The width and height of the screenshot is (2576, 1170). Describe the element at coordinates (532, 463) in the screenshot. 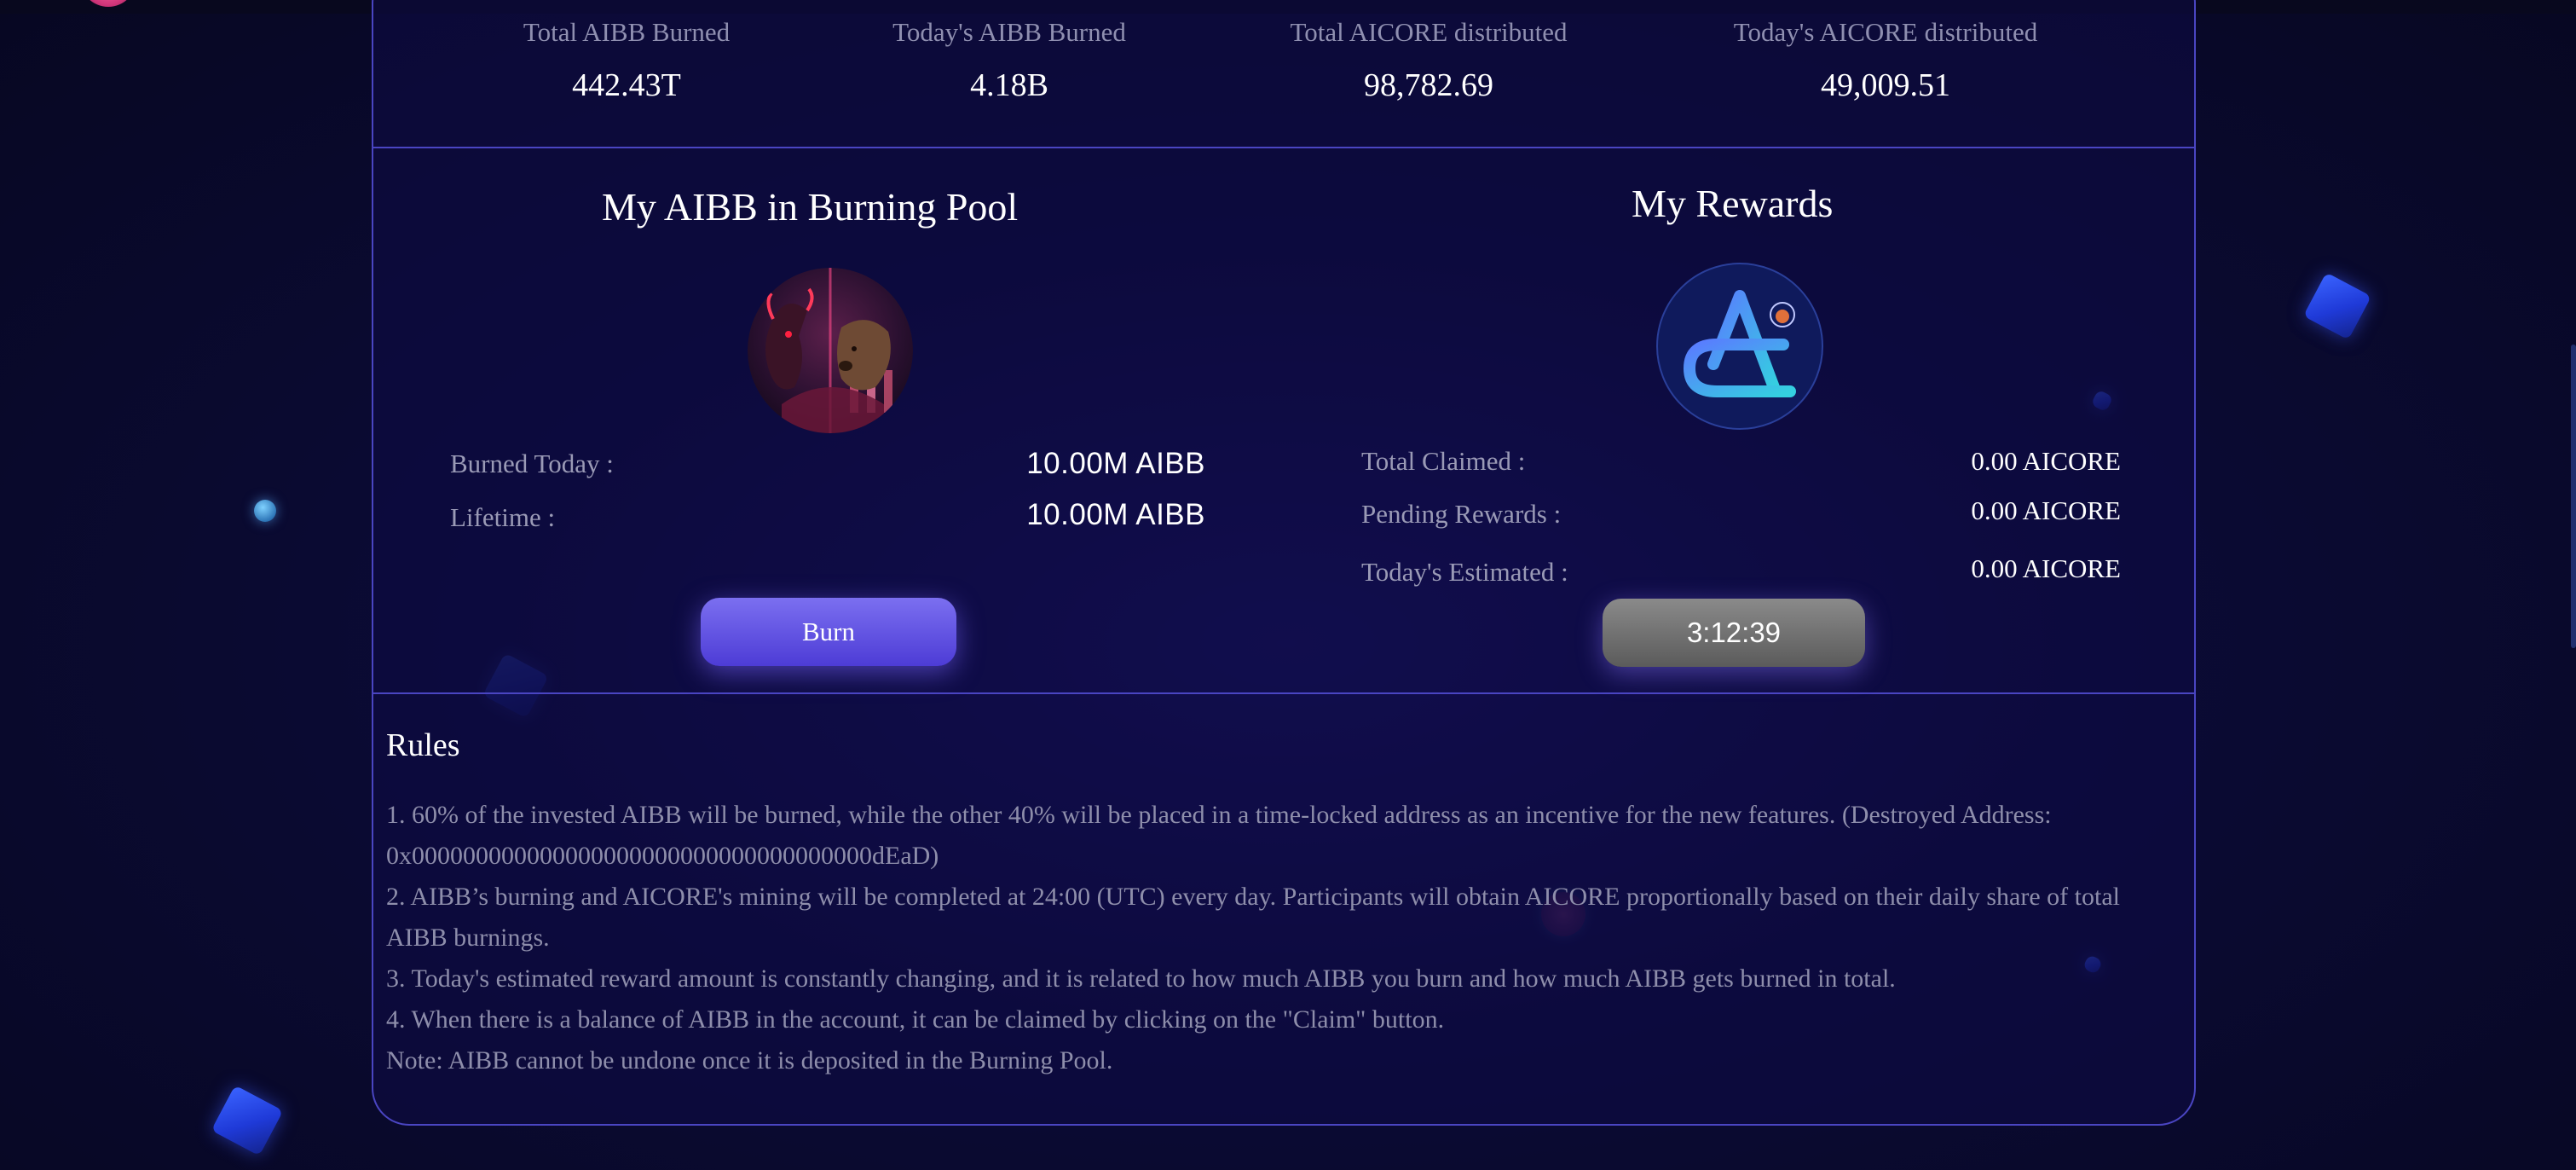

I see `burned-today-label: Burned Today :` at that location.